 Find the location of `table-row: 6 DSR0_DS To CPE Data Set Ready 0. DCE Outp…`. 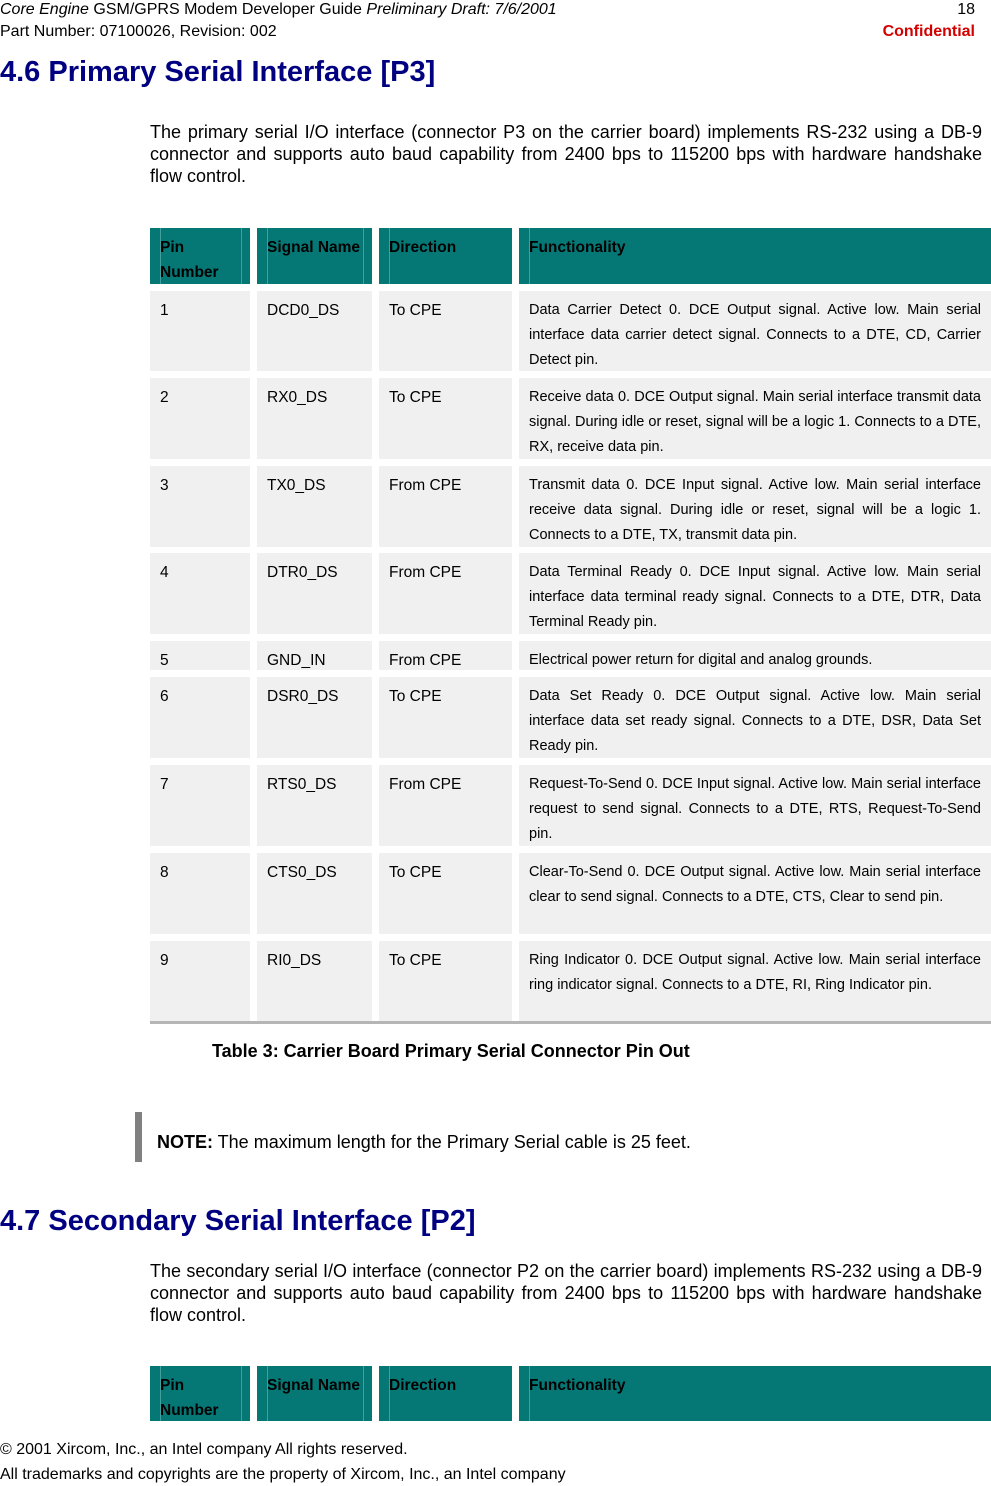

table-row: 6 DSR0_DS To CPE Data Set Ready 0. DCE Outp… is located at coordinates (570, 717).